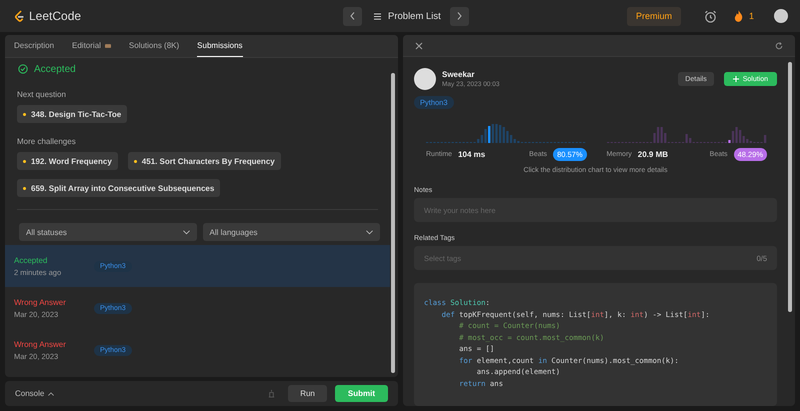  I want to click on next-button, so click(459, 16).